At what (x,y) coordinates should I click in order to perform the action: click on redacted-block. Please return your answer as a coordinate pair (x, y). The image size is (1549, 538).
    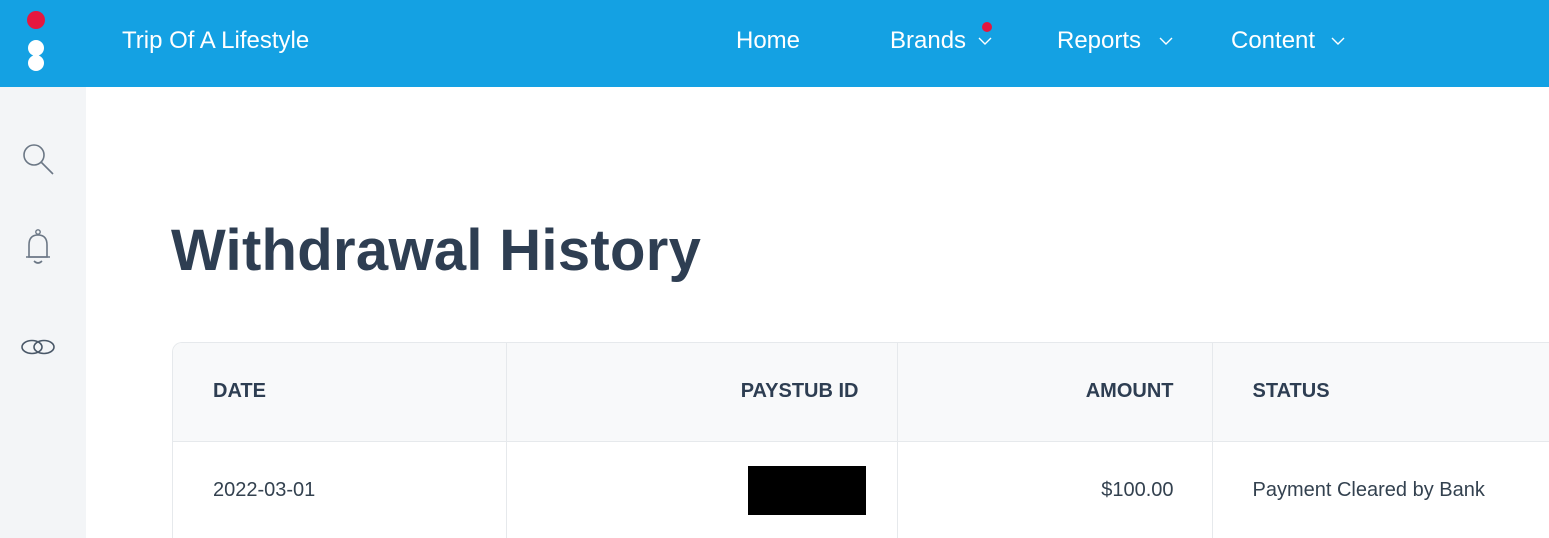
    Looking at the image, I should click on (806, 490).